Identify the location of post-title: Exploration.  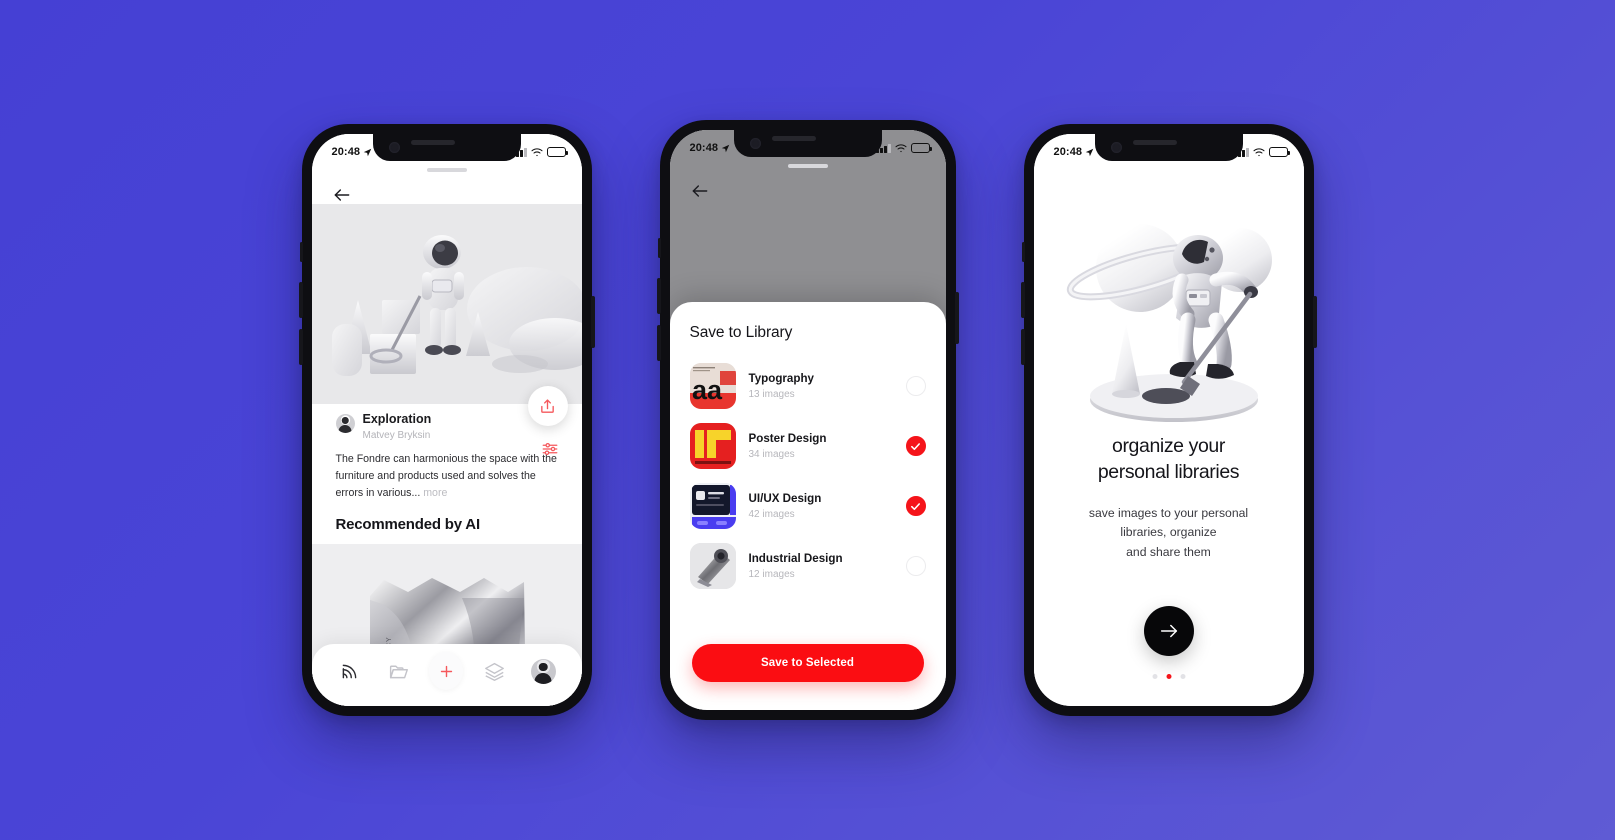
(397, 419).